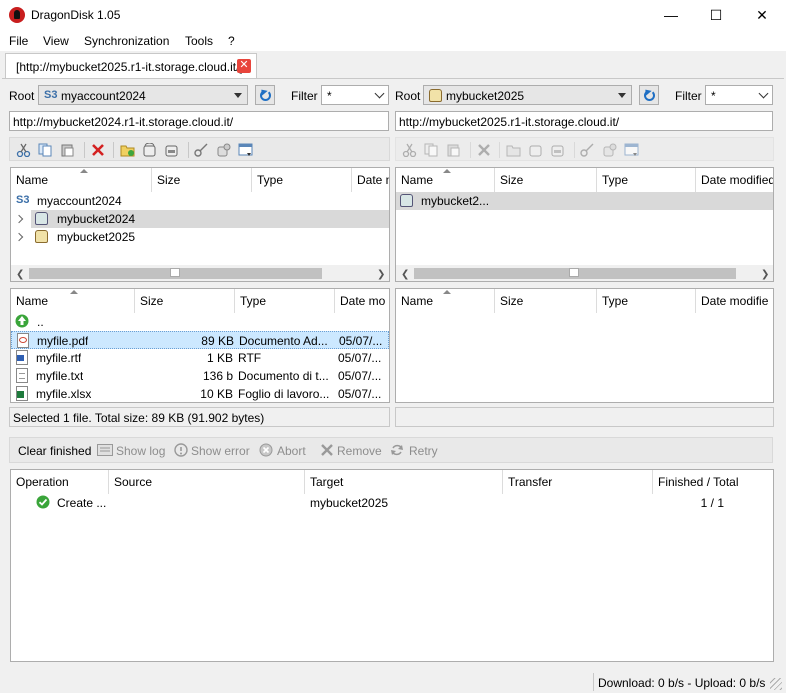  I want to click on left-tree-col-size: Size, so click(202, 180).